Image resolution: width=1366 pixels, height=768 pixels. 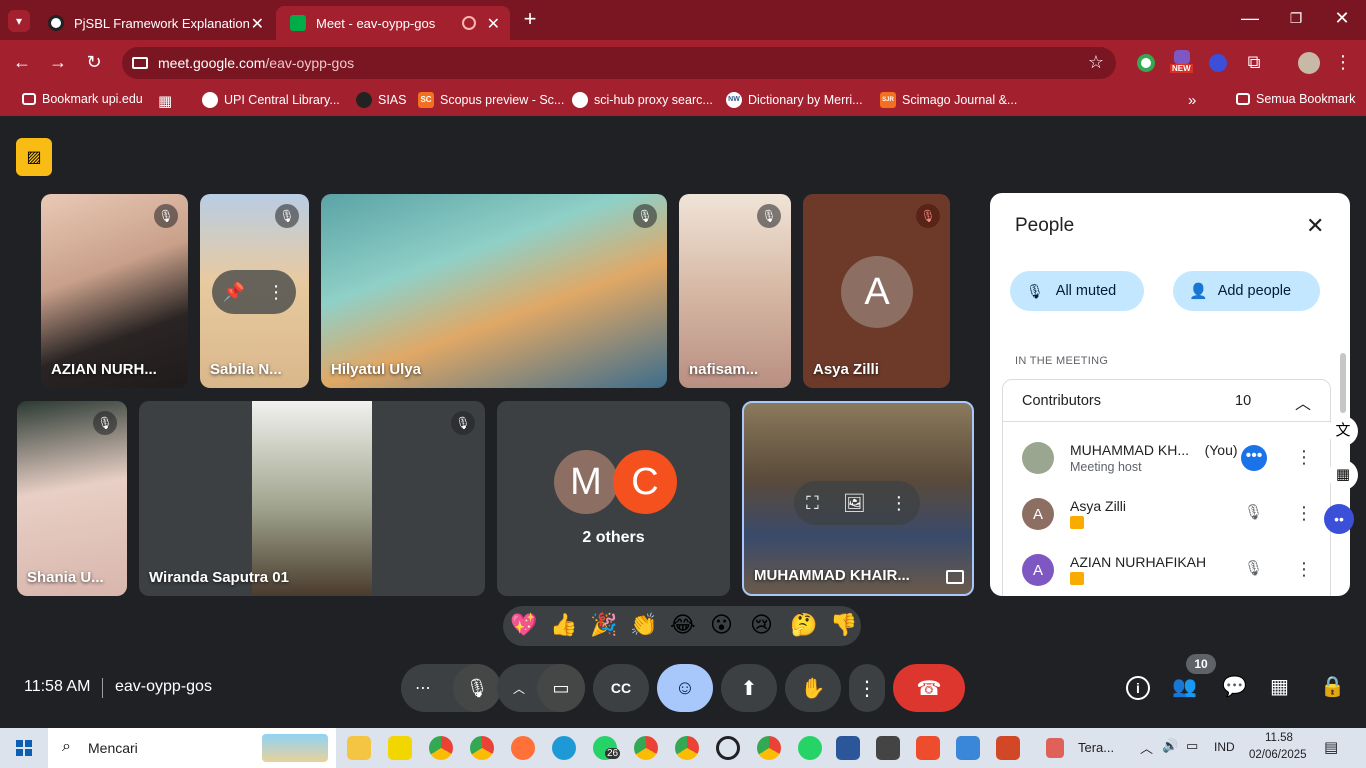 What do you see at coordinates (1278, 755) in the screenshot?
I see `clock-date: 02/06/2025` at bounding box center [1278, 755].